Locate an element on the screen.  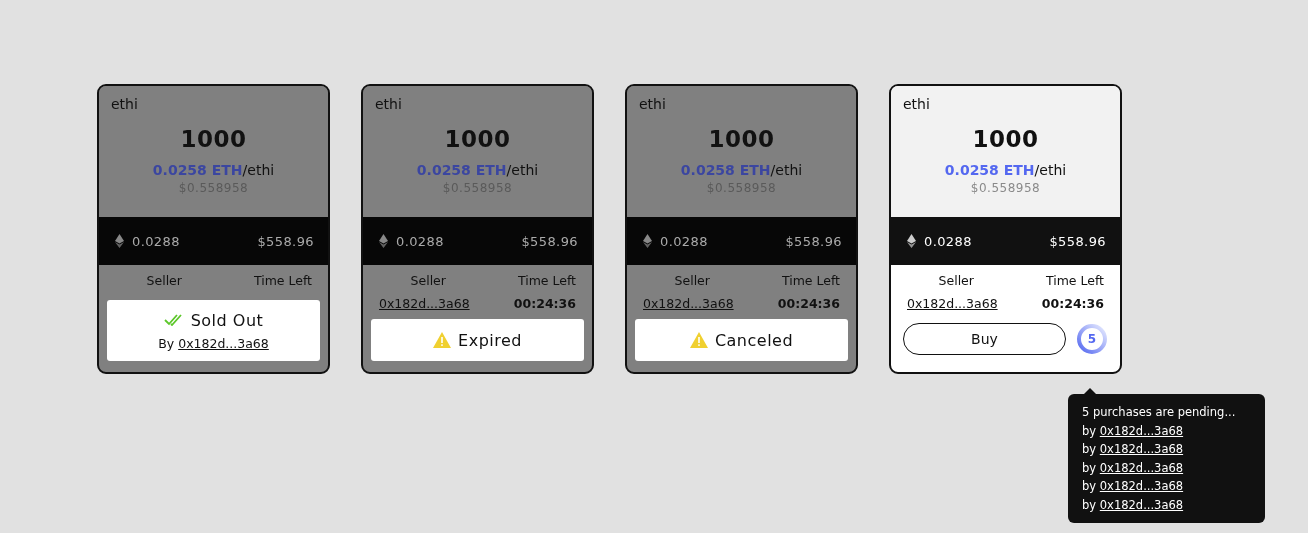
pending-indicator: 5 is located at coordinates (1092, 339).